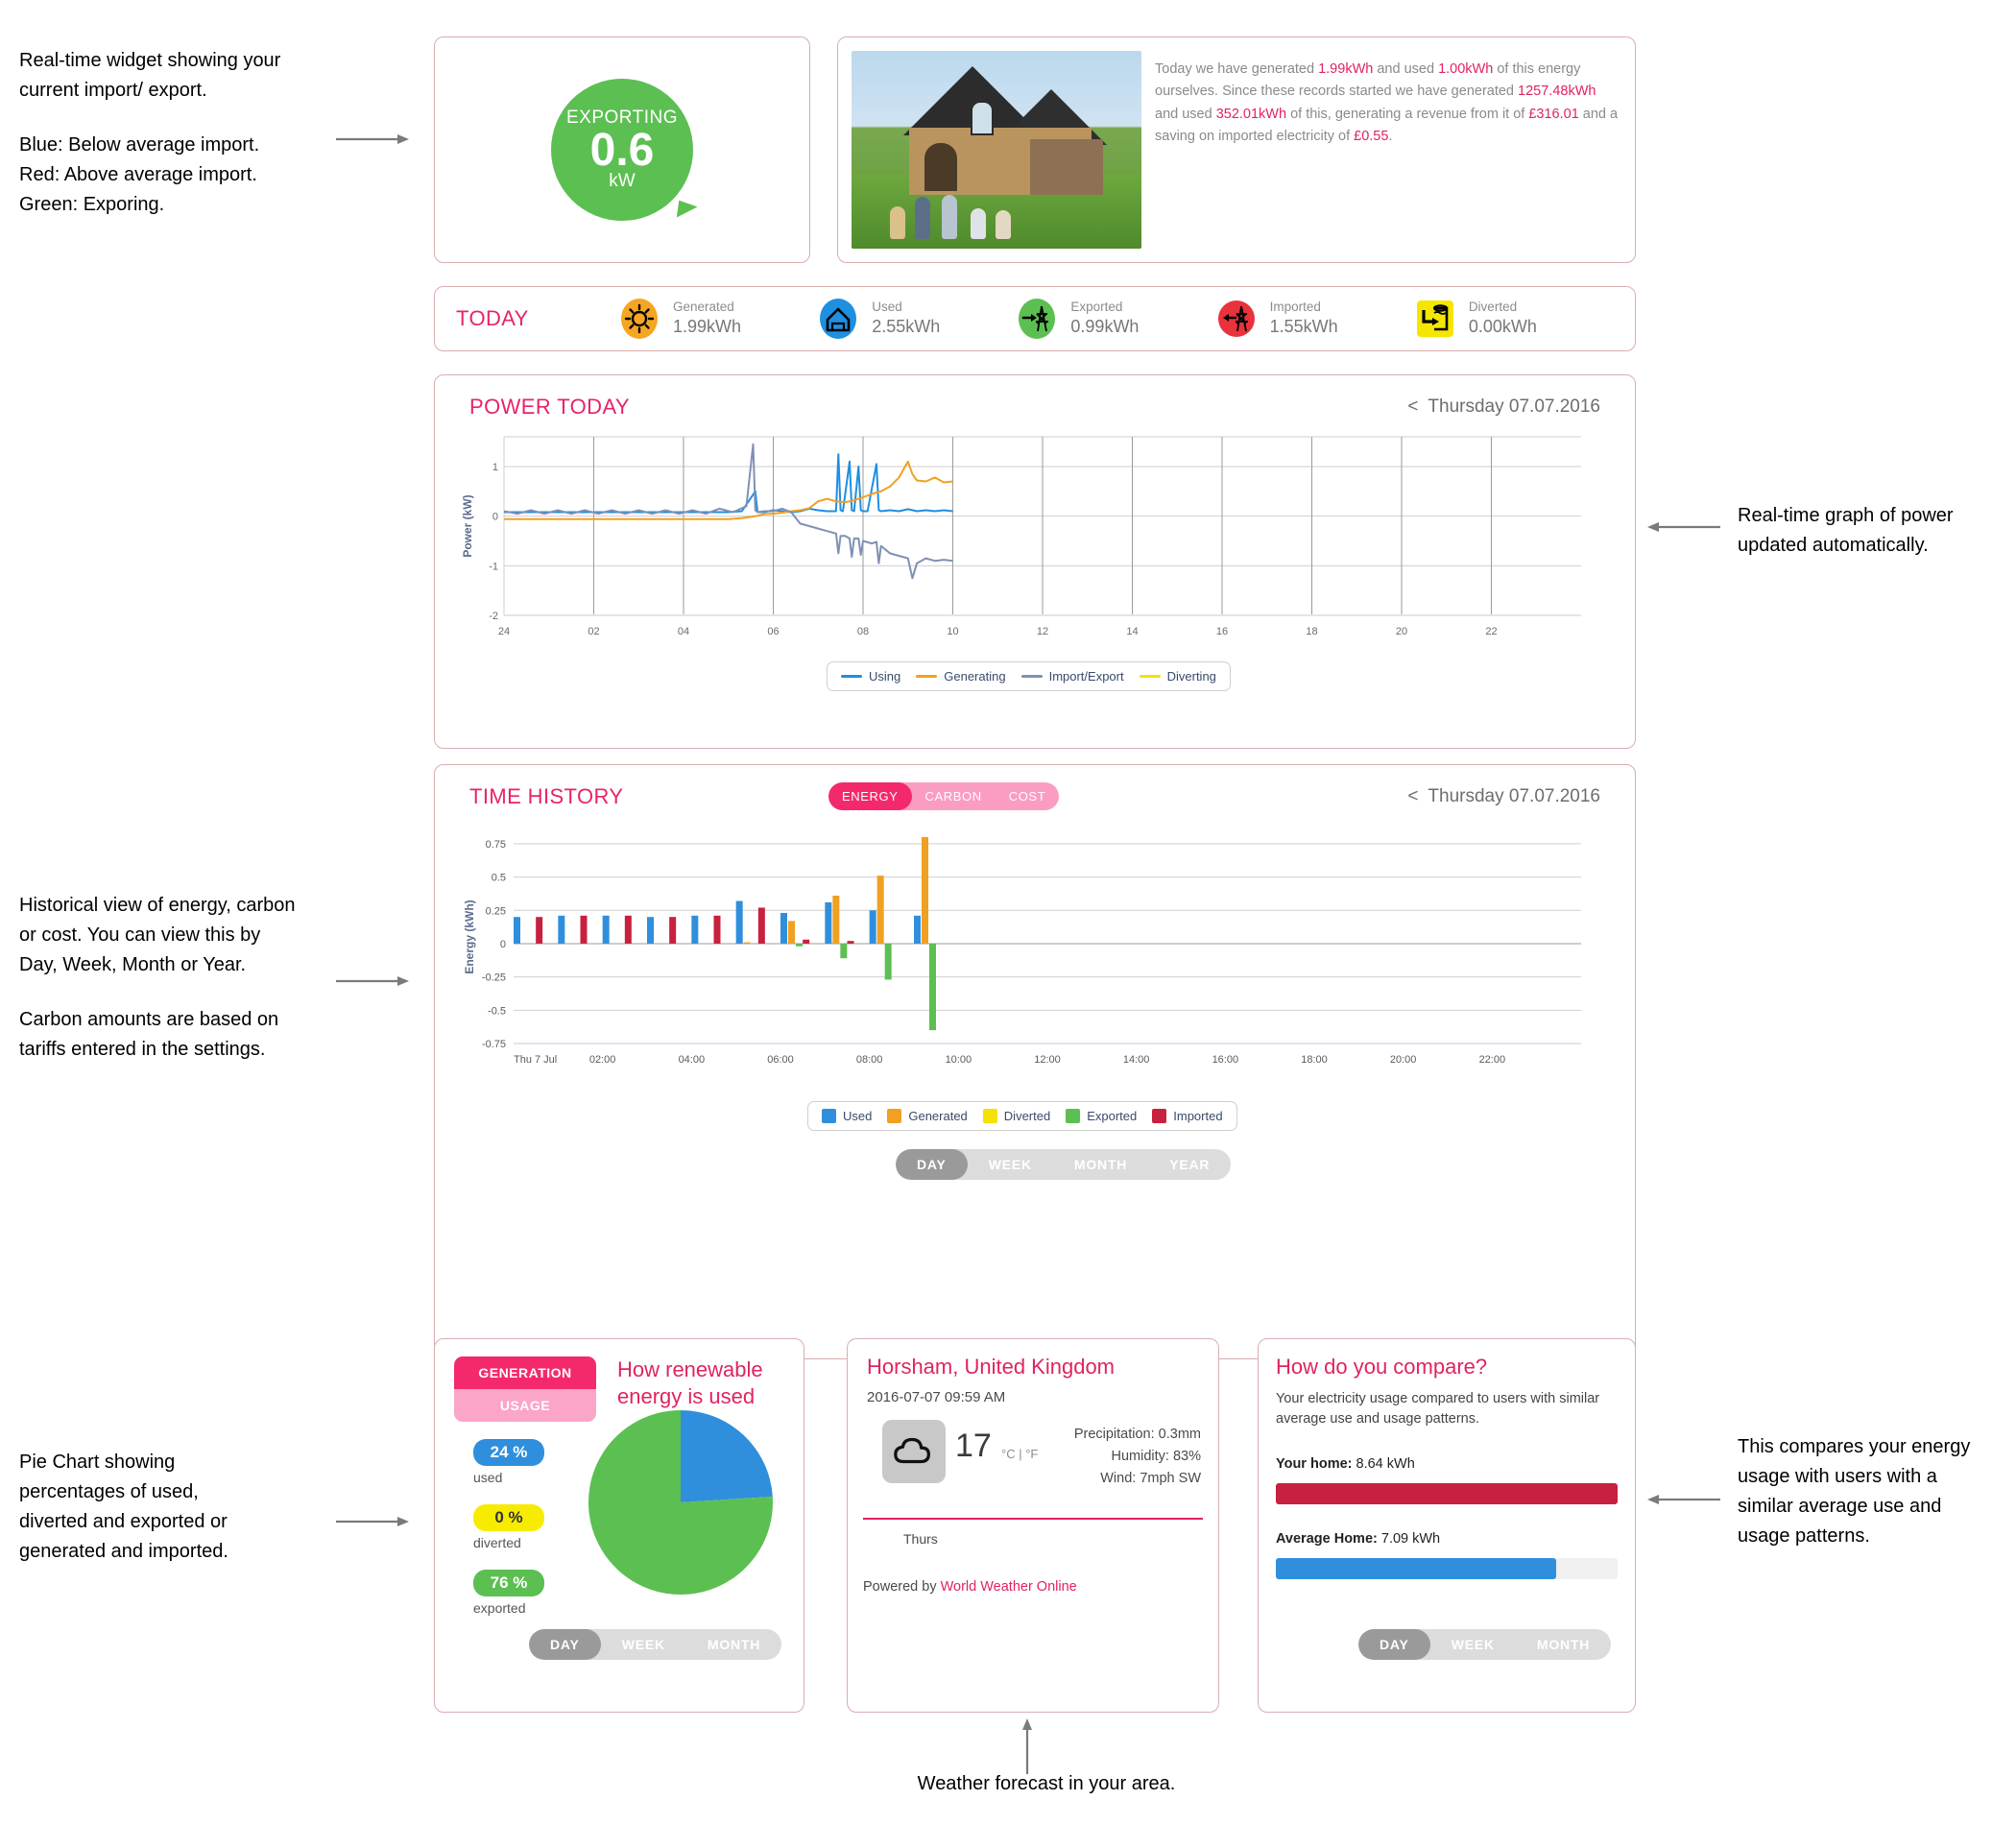 The width and height of the screenshot is (2016, 1824). Describe the element at coordinates (1493, 307) in the screenshot. I see `today-stat-label: Diverted` at that location.